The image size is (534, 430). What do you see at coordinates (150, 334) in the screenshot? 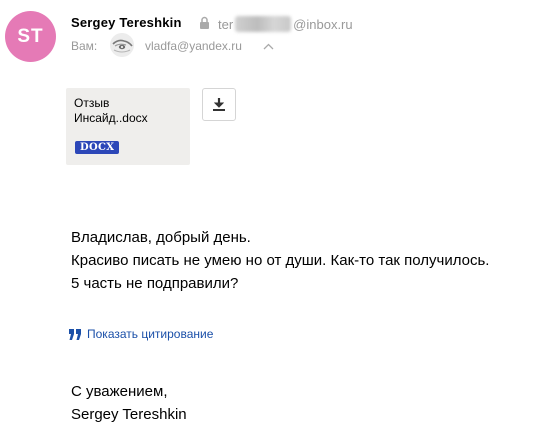
I see `show-quote-label: Показать цитирование` at bounding box center [150, 334].